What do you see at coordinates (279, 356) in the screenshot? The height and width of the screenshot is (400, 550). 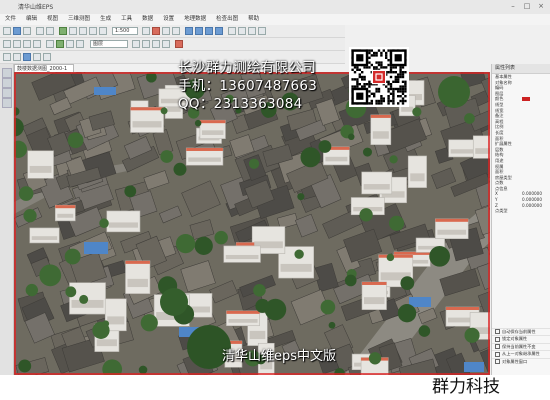 I see `video-caption: 清华山维eps中文版` at bounding box center [279, 356].